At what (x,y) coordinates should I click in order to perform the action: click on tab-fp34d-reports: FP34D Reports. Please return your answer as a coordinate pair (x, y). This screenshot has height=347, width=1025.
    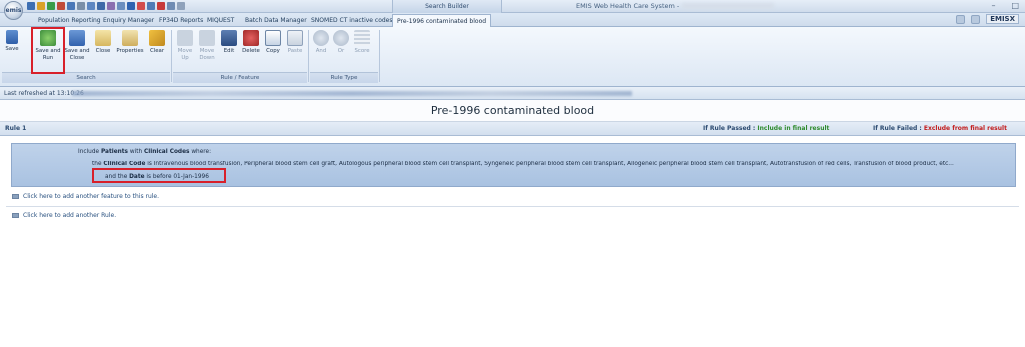
    Looking at the image, I should click on (181, 20).